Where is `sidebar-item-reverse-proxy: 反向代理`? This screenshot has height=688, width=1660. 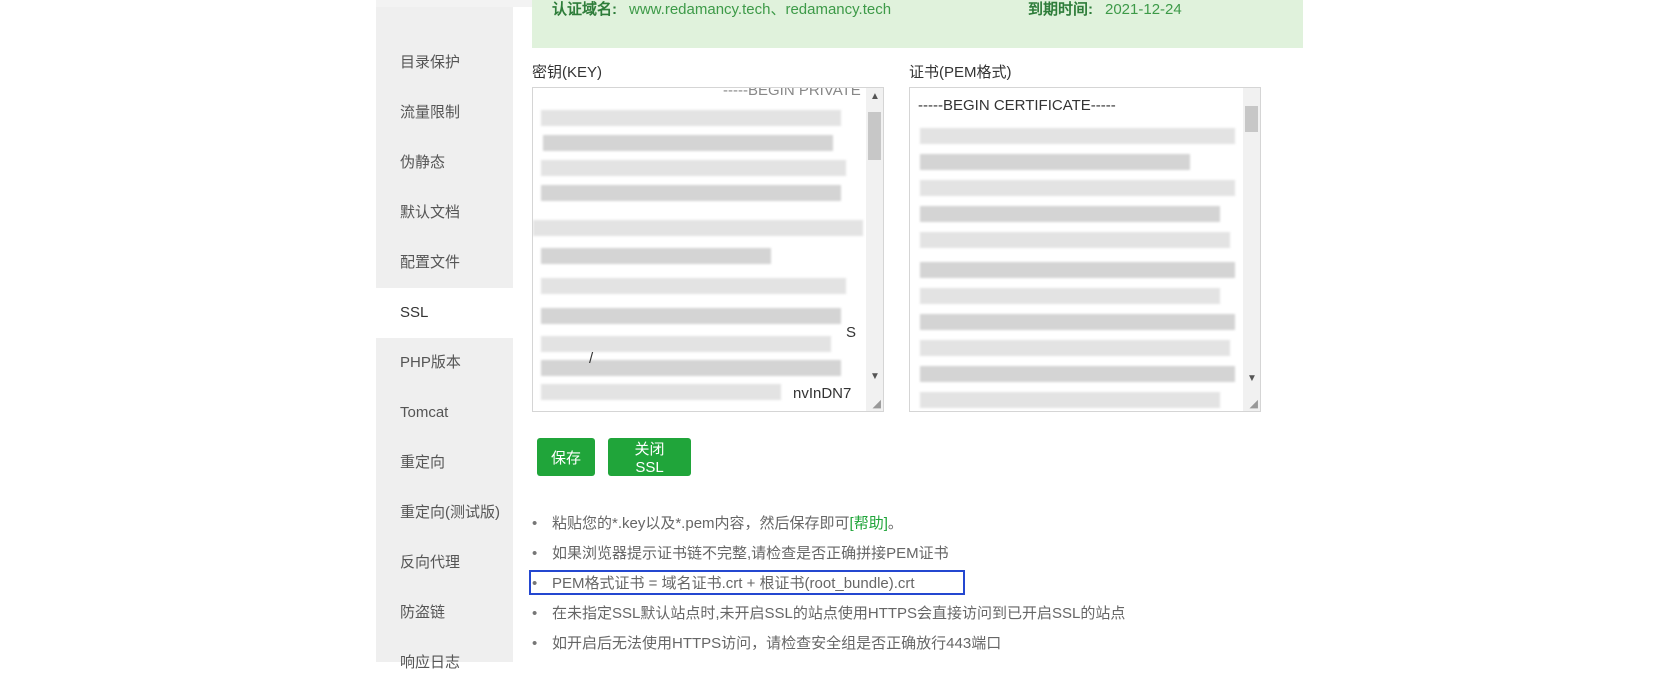 sidebar-item-reverse-proxy: 反向代理 is located at coordinates (444, 563).